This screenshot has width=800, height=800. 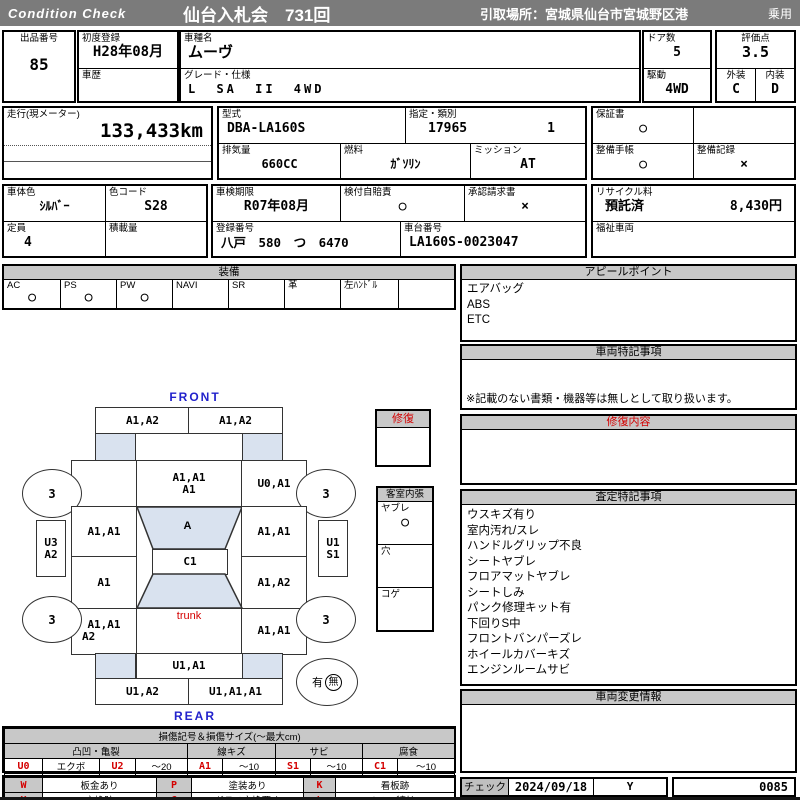 What do you see at coordinates (519, 654) in the screenshot?
I see `assessment-item: ホイールカバーキズ` at bounding box center [519, 654].